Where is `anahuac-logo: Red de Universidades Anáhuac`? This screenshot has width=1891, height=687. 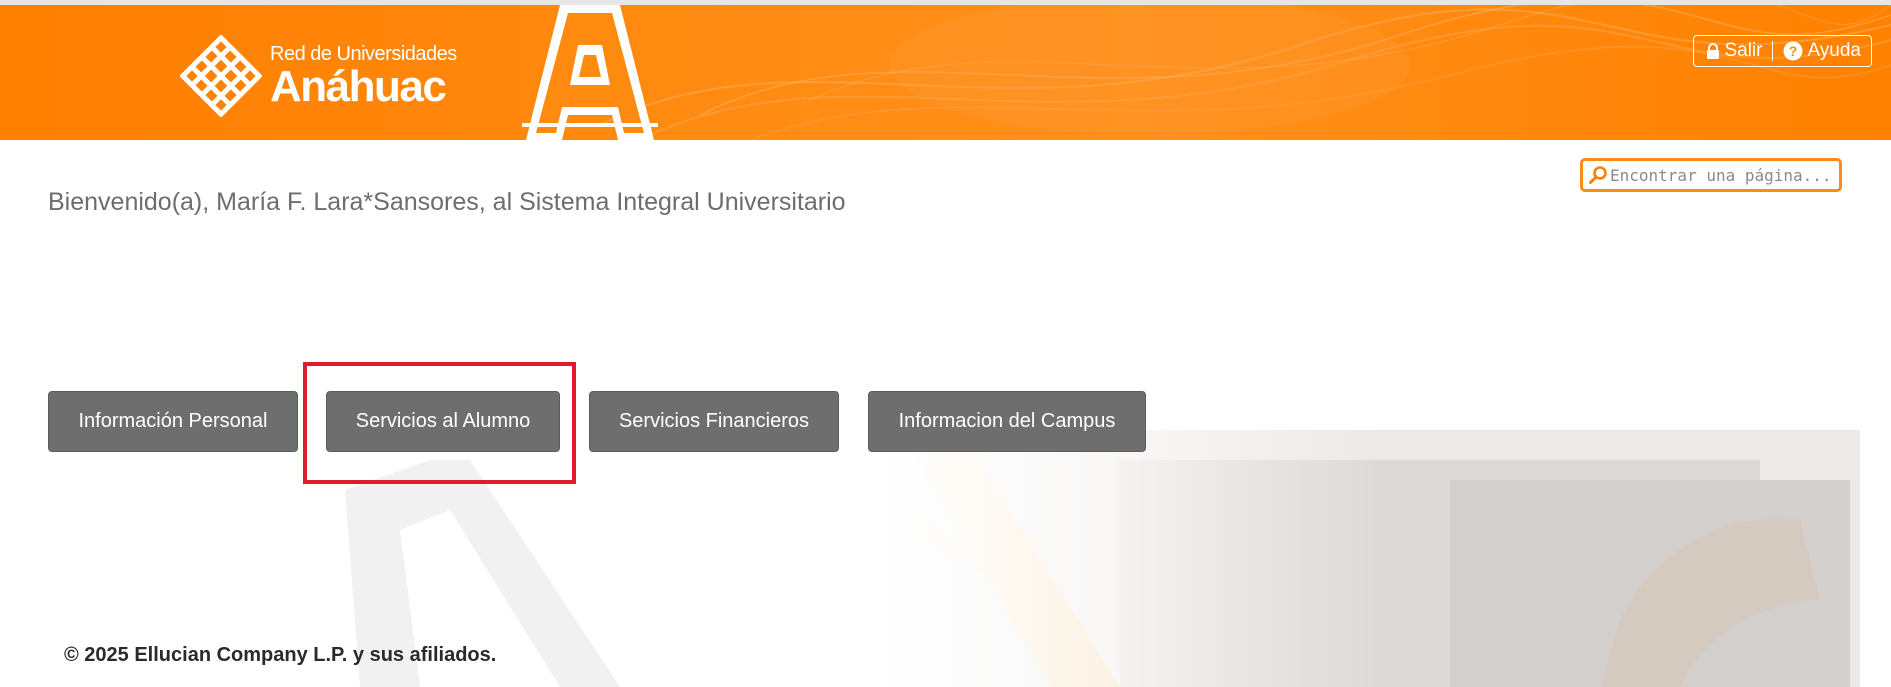 anahuac-logo: Red de Universidades Anáhuac is located at coordinates (318, 76).